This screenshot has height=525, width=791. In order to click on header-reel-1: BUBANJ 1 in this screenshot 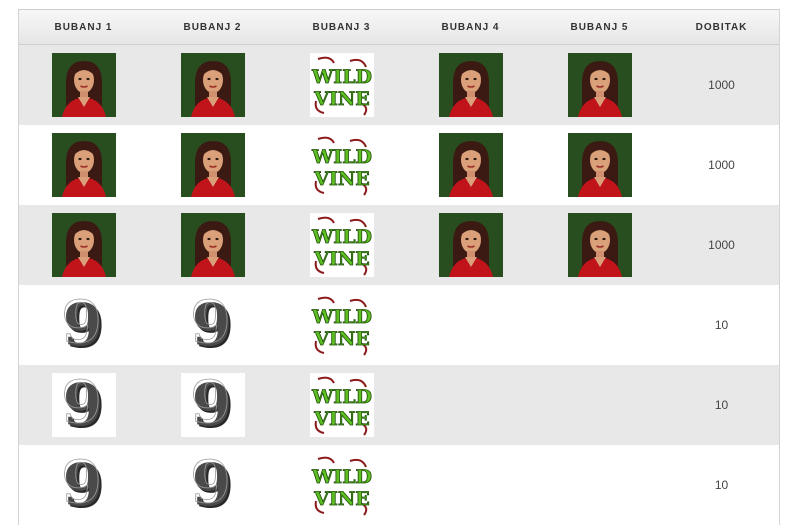, I will do `click(83, 27)`.